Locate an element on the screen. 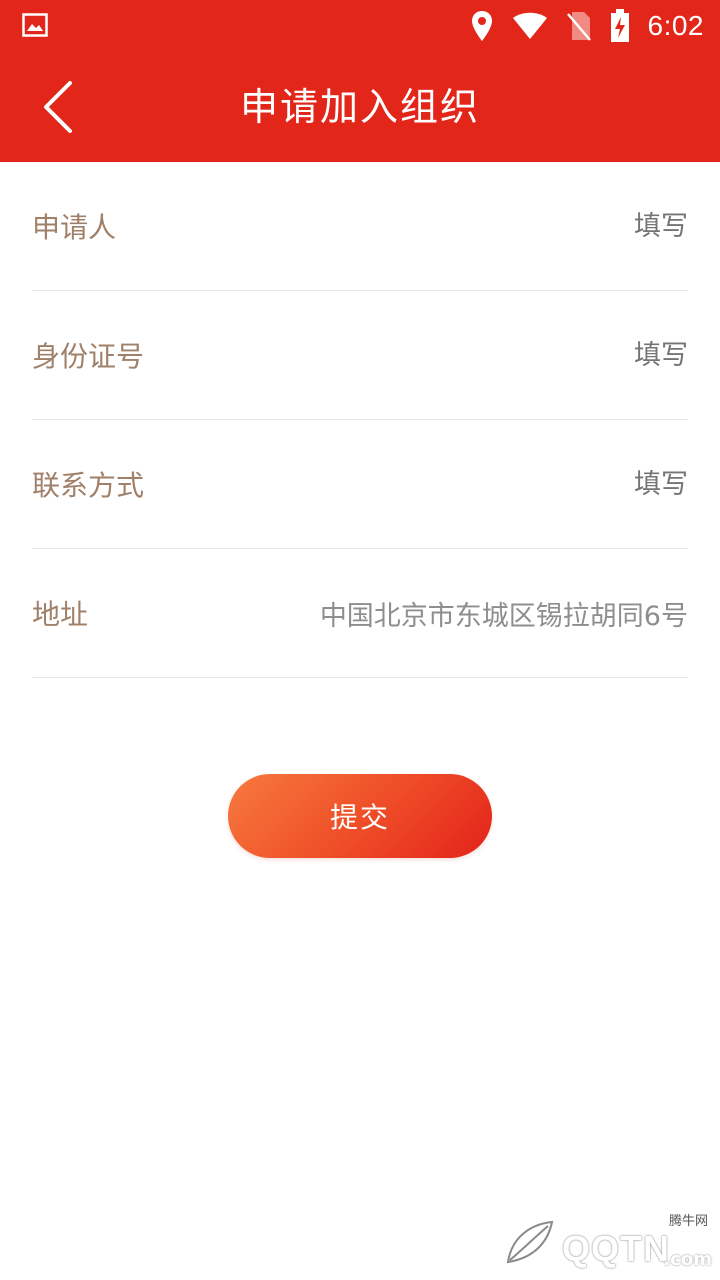 The height and width of the screenshot is (1280, 720). watermark-logo: 腾牛网 QQTN .com is located at coordinates (607, 1242).